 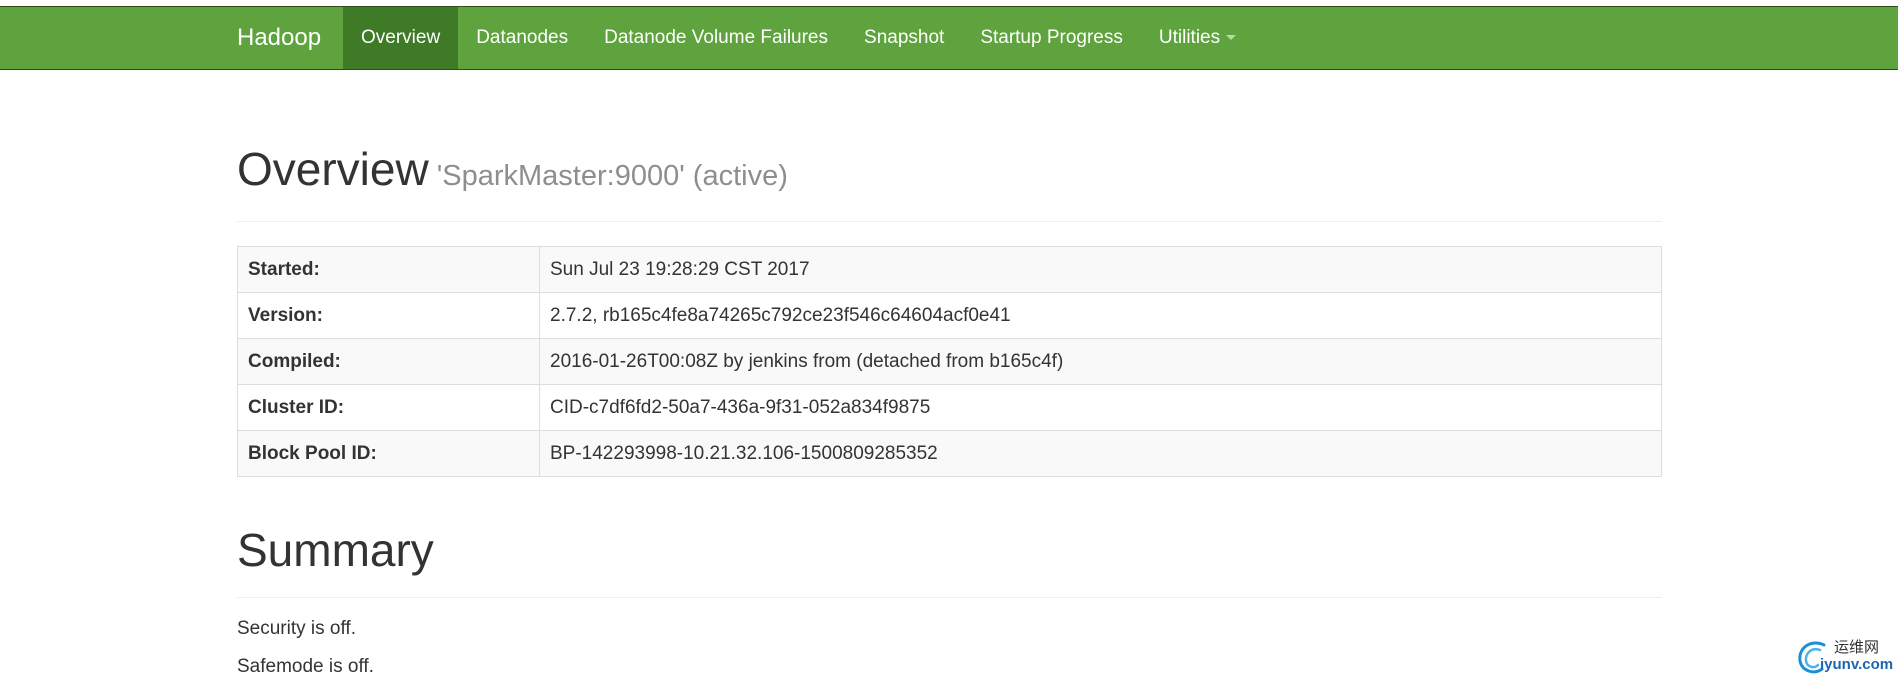 What do you see at coordinates (388, 407) in the screenshot?
I see `info-key-cluster-id: Cluster ID:` at bounding box center [388, 407].